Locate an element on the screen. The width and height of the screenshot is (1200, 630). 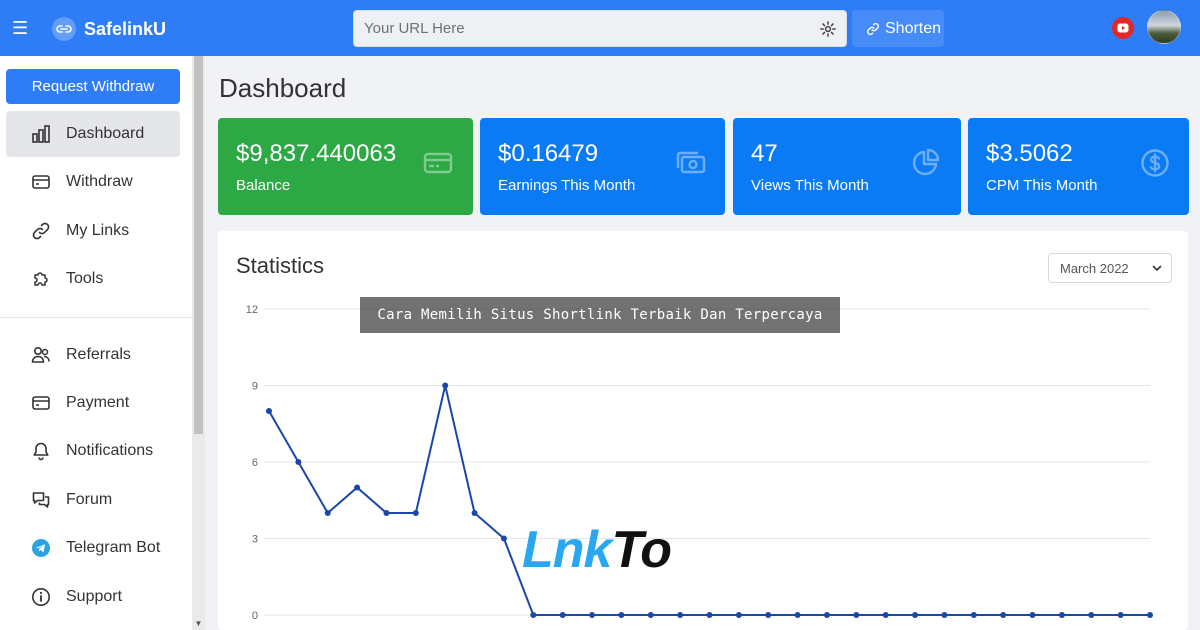
bar-chart-icon is located at coordinates (41, 134).